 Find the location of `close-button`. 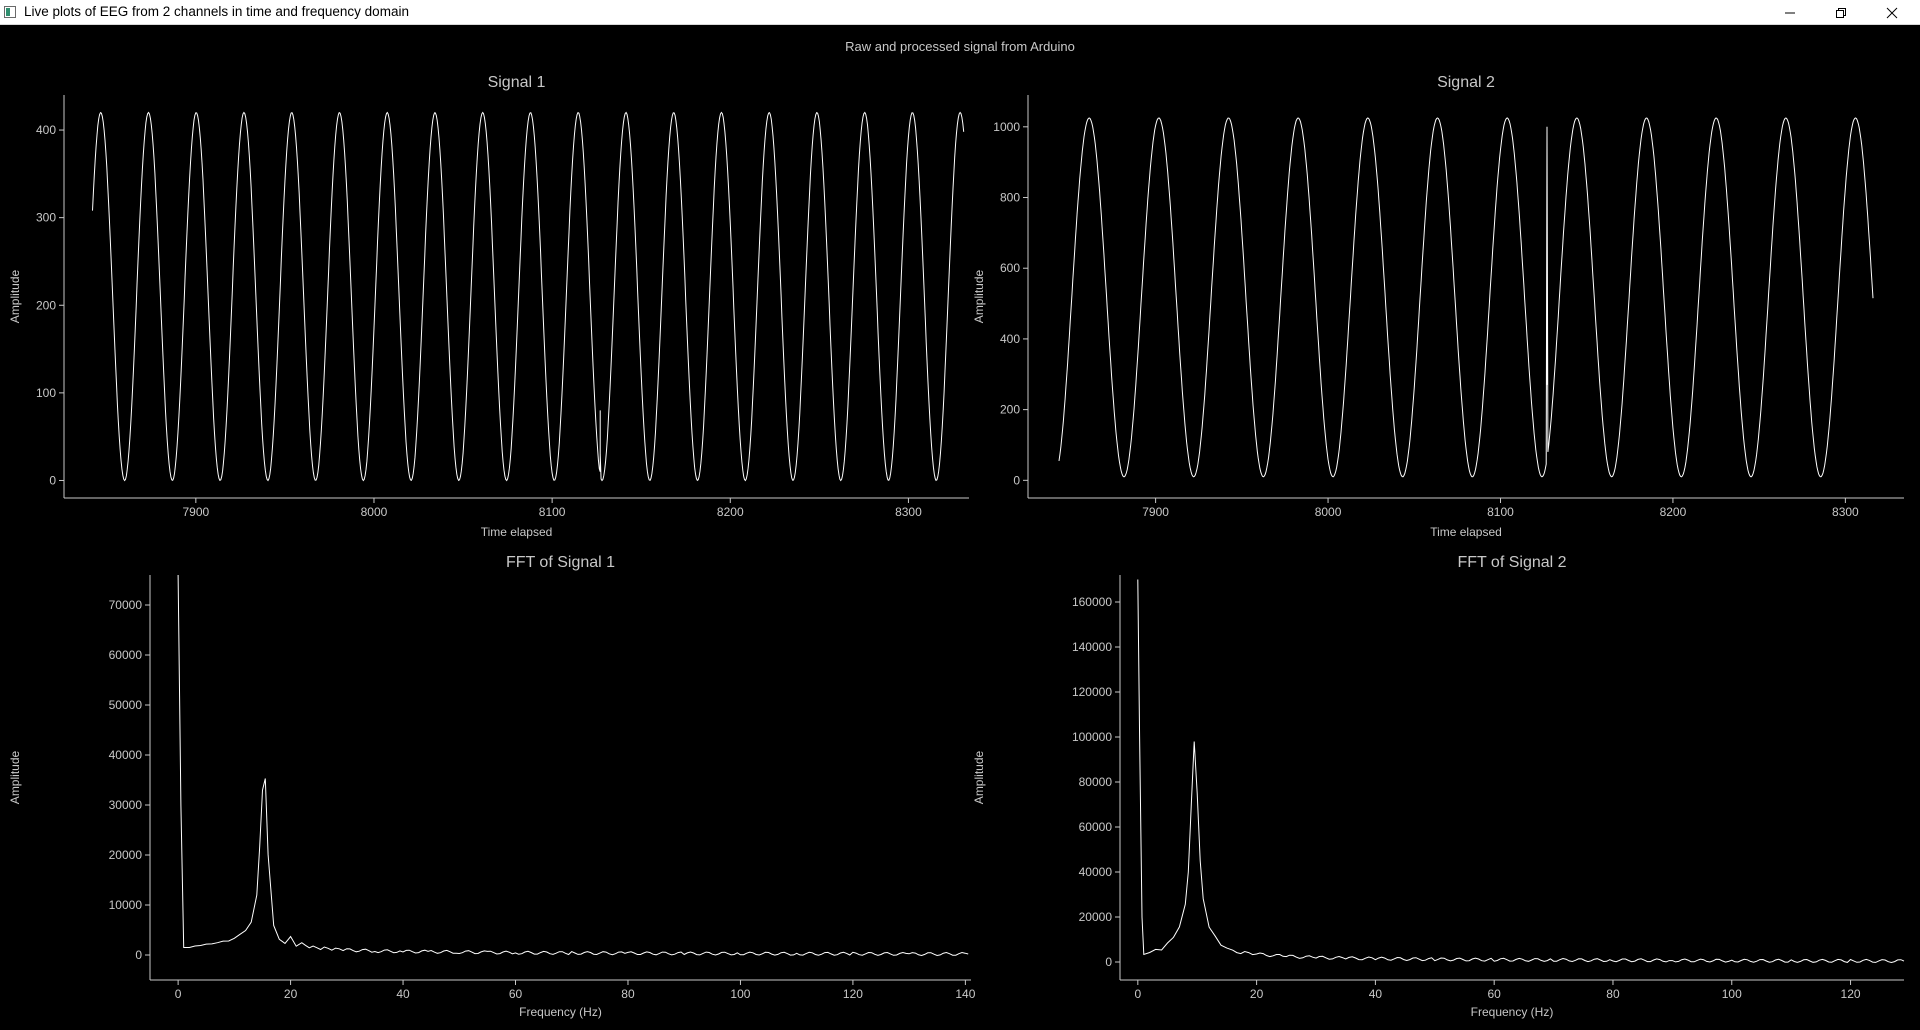

close-button is located at coordinates (1892, 12).